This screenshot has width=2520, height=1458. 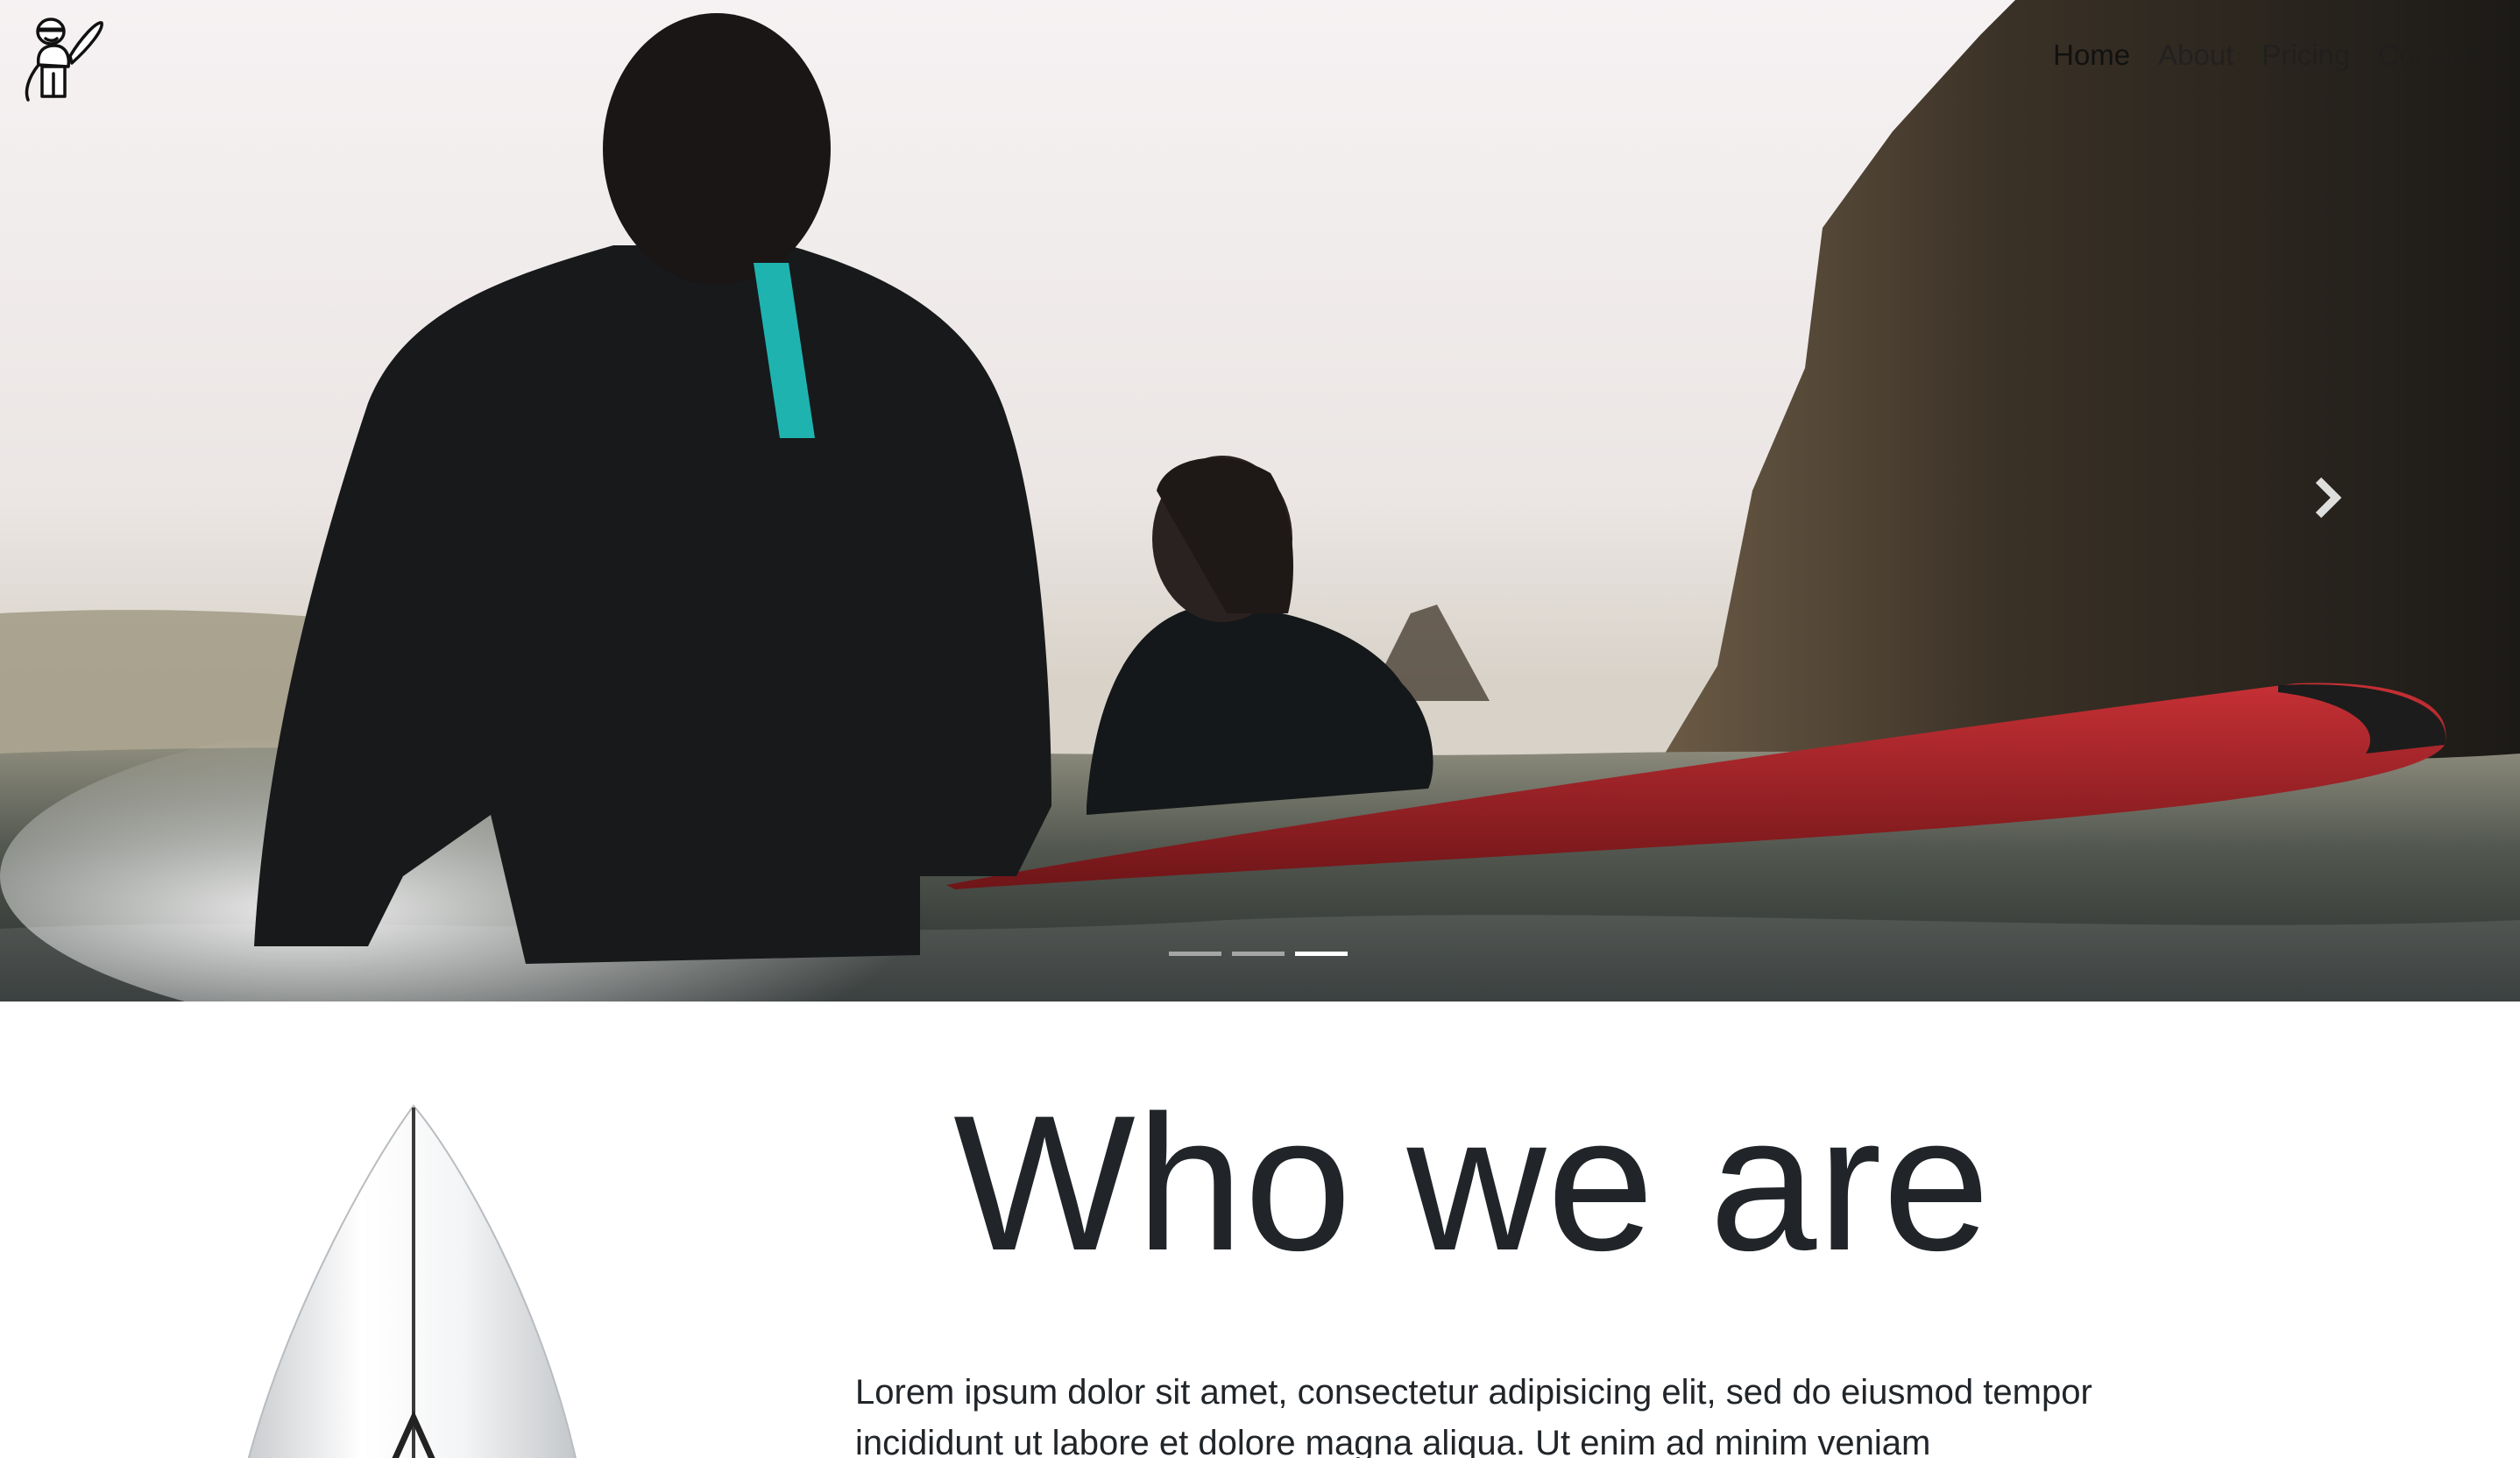 I want to click on main-nav: Home About Pricing Contact, so click(x=2251, y=55).